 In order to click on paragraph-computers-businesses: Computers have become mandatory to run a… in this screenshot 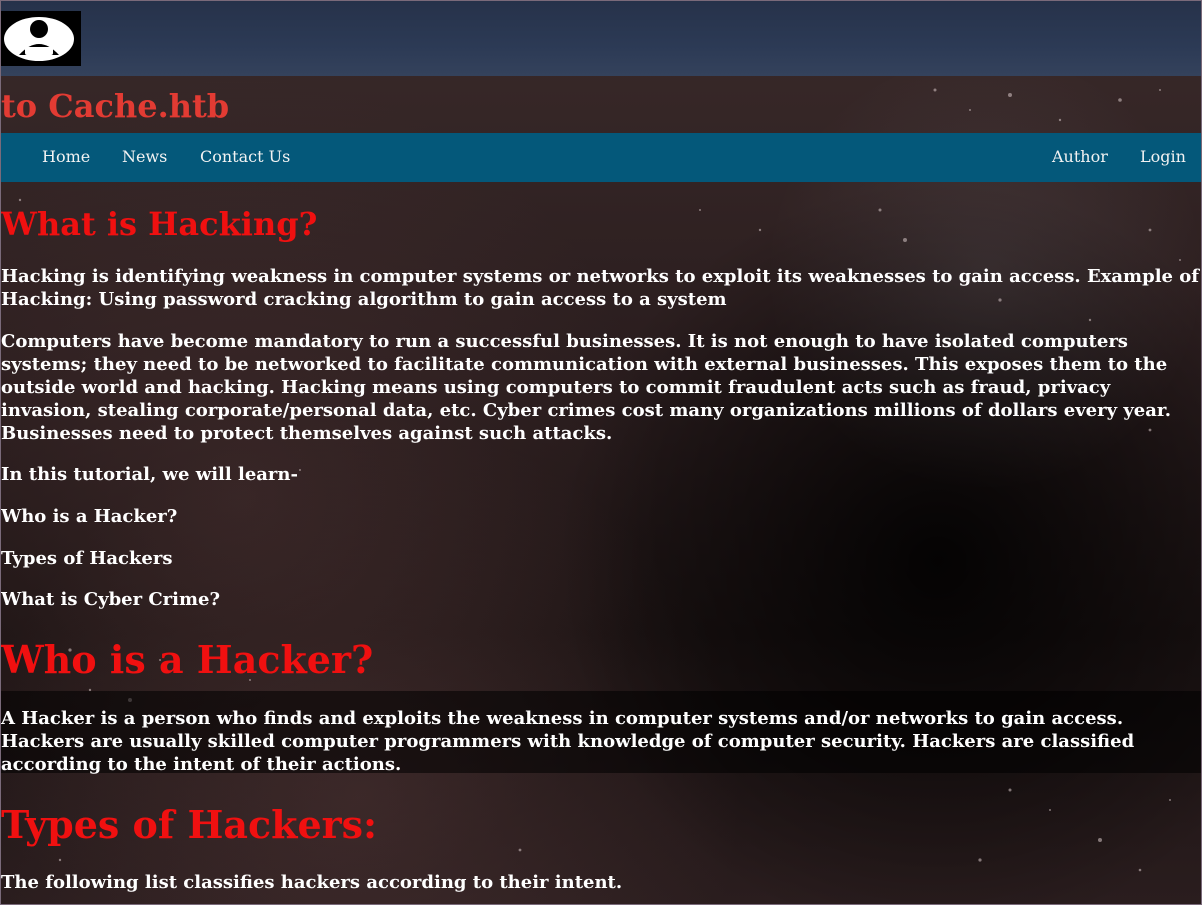, I will do `click(586, 387)`.